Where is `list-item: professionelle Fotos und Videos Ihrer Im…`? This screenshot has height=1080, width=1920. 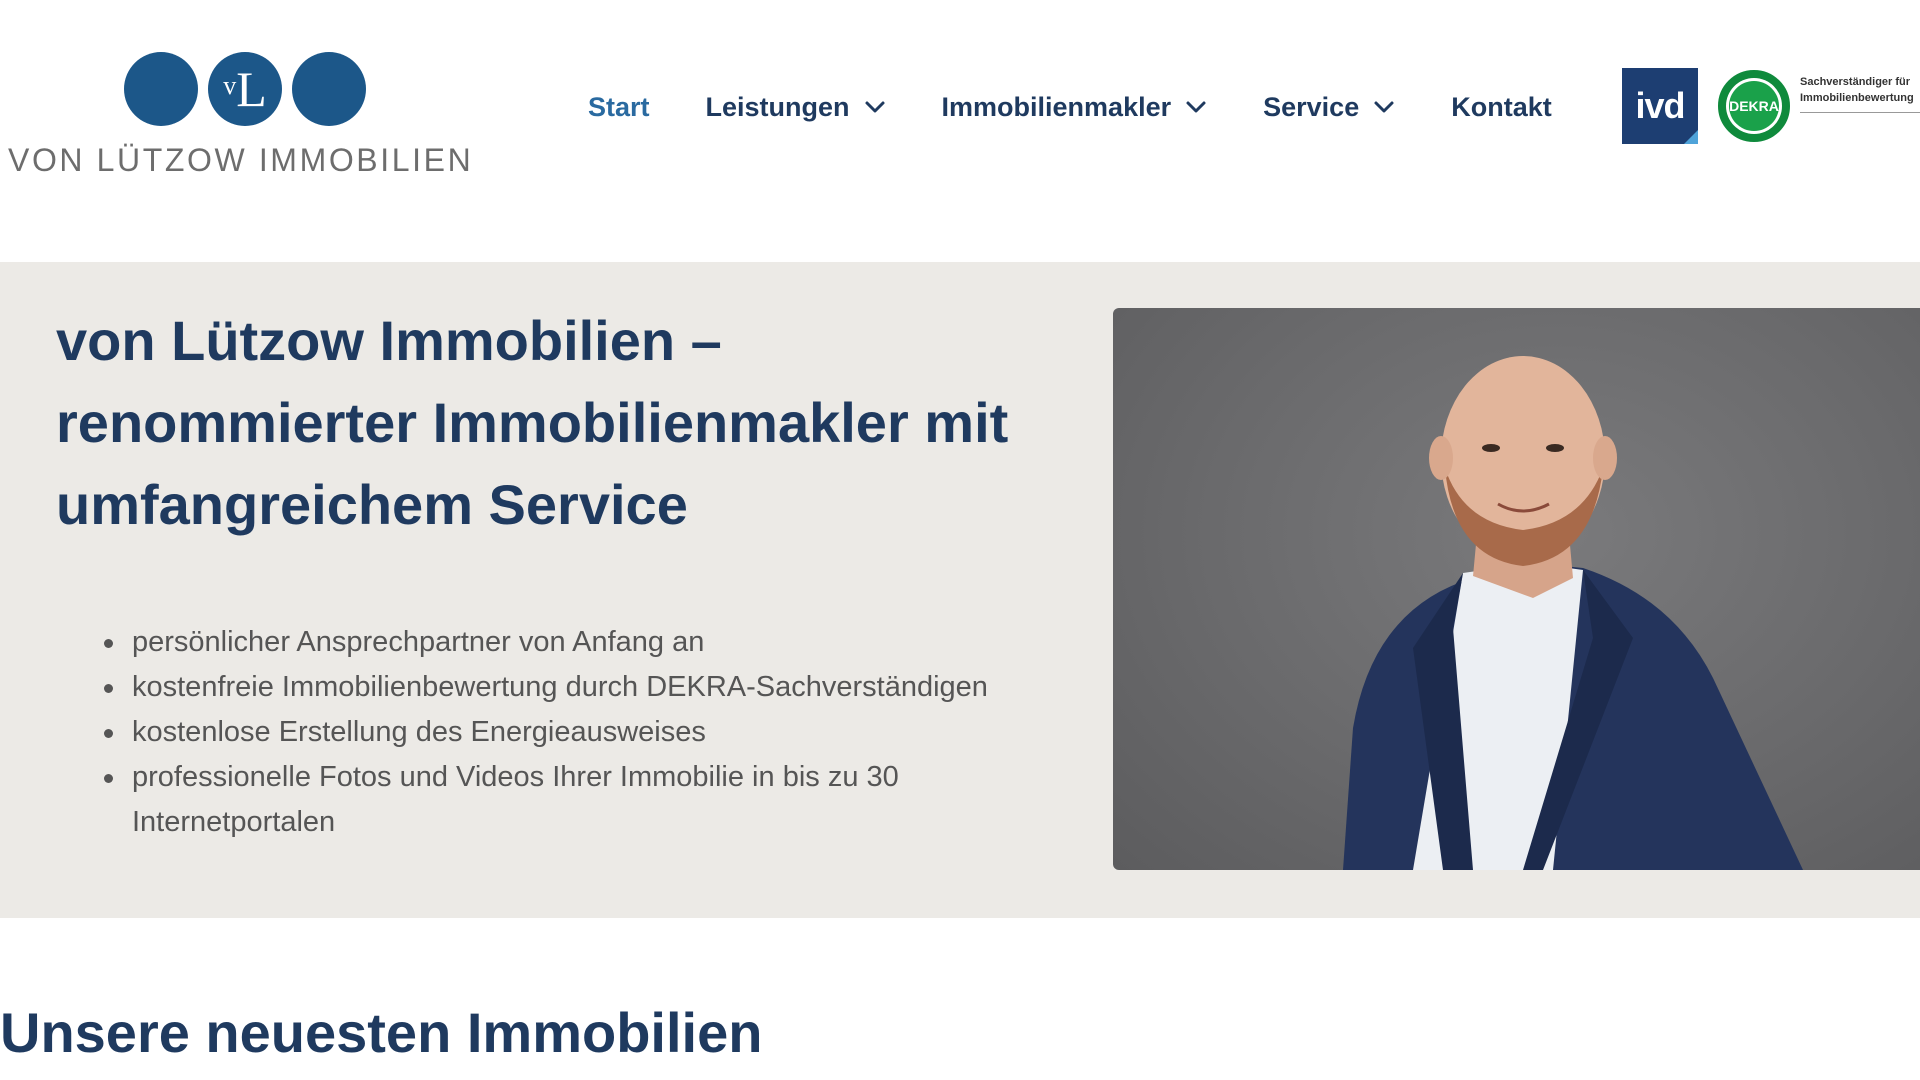
list-item: professionelle Fotos und Videos Ihrer Im… is located at coordinates (605, 800).